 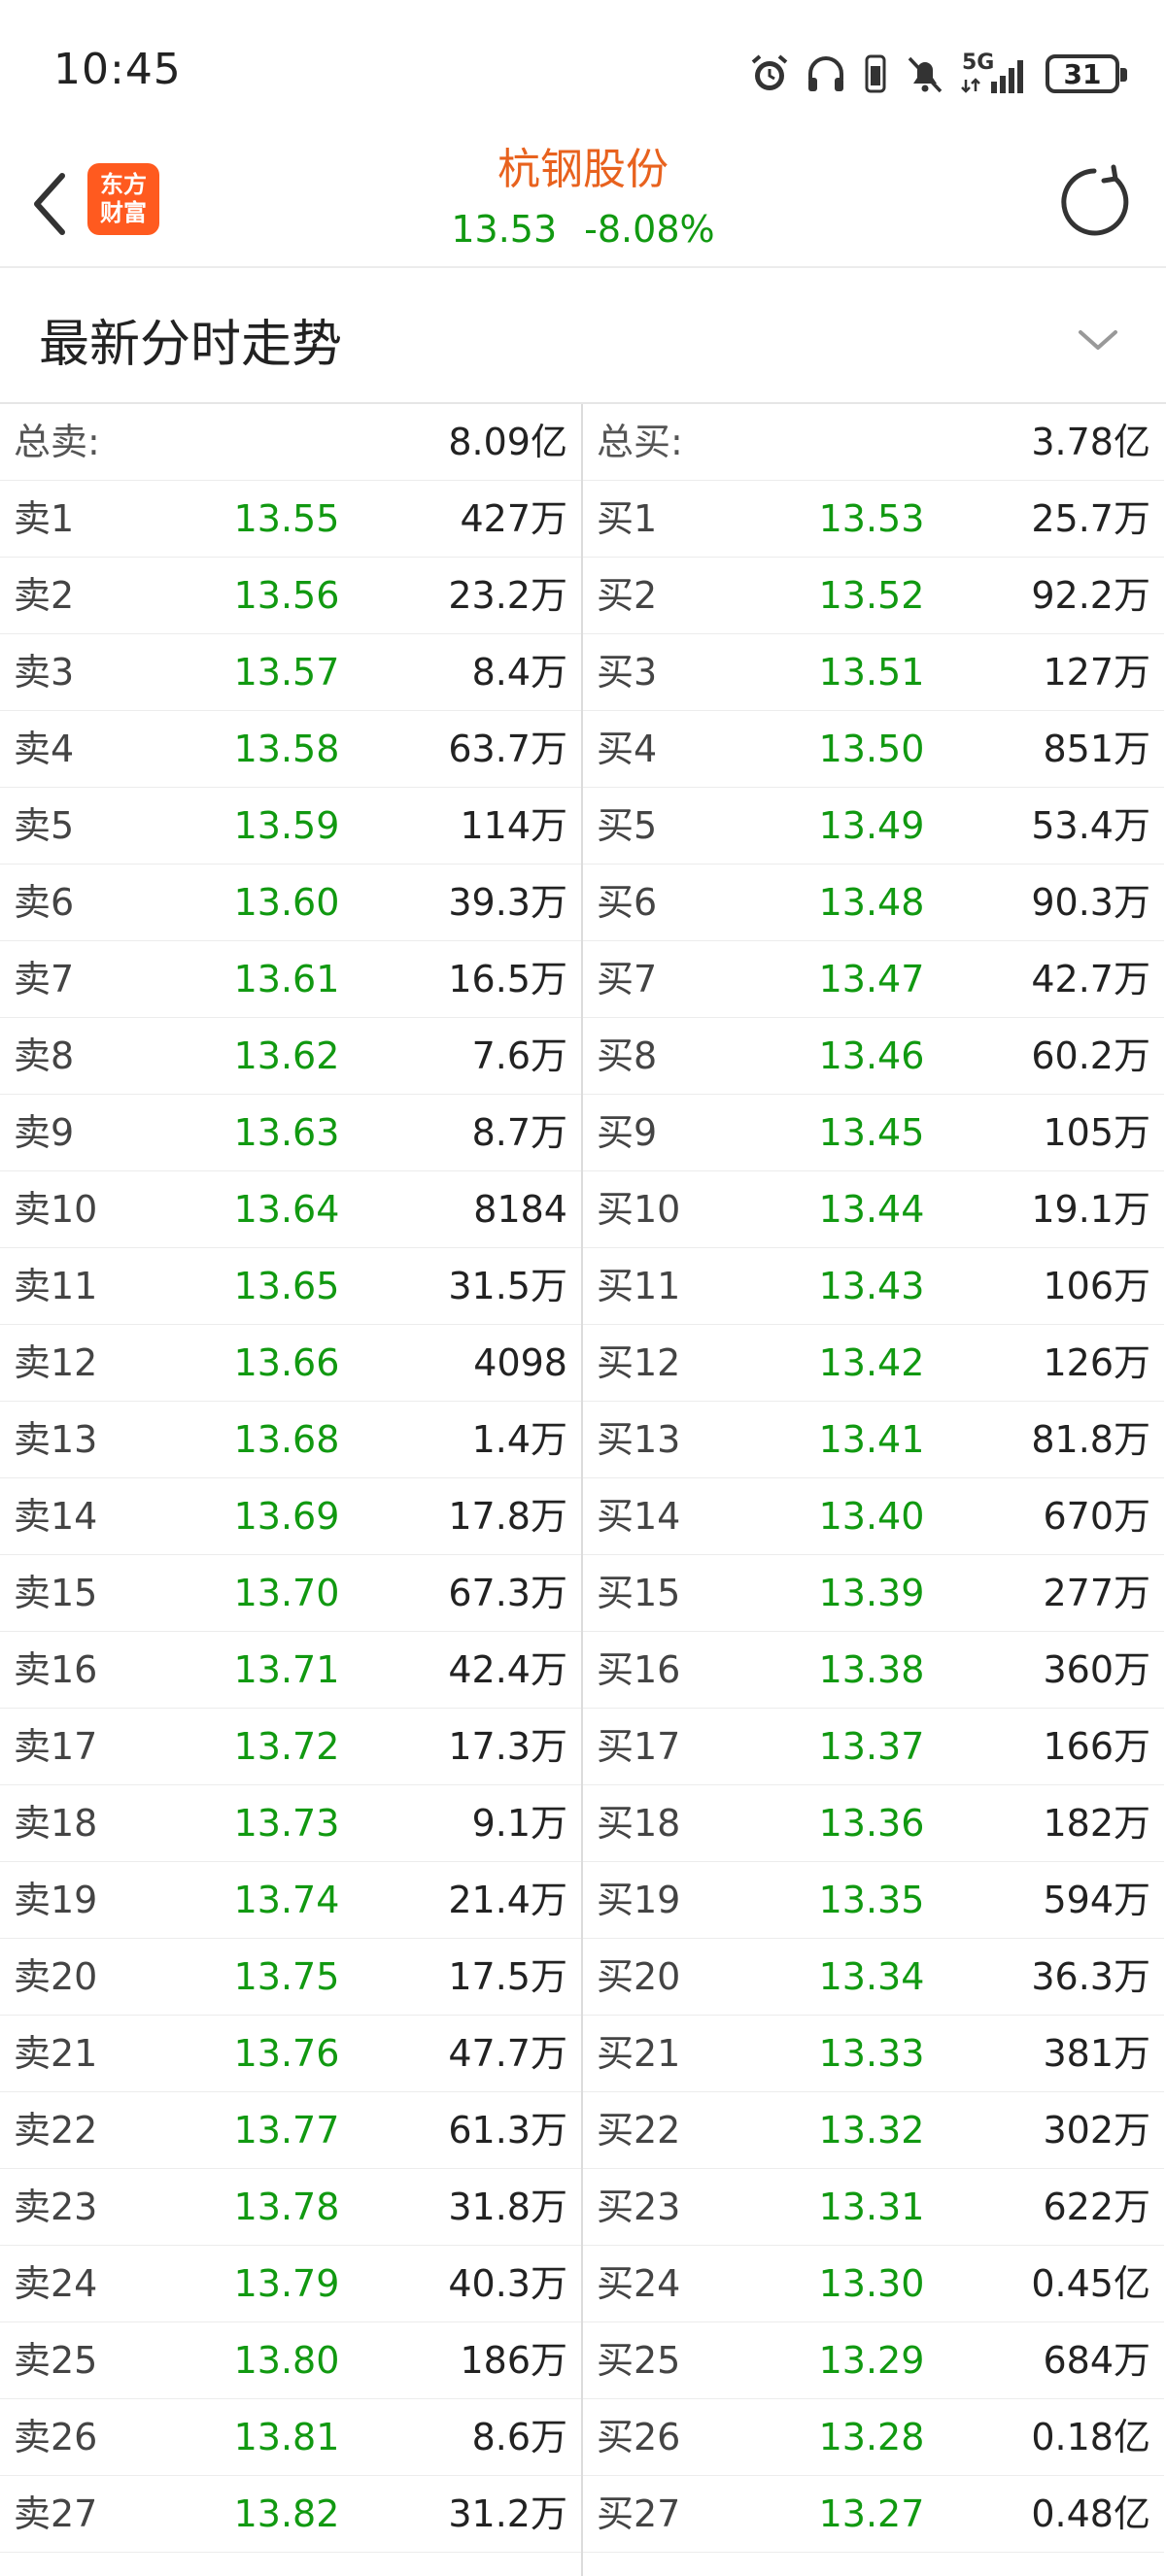 I want to click on buy-row: 买27 13.27 0.48亿, so click(x=873, y=2514).